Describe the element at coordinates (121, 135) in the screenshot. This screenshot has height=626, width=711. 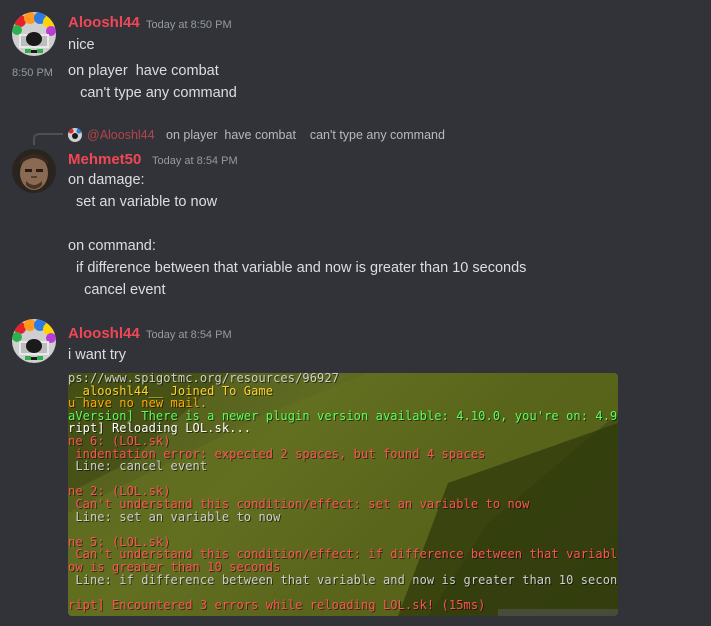
I see `reply-username: @Alooshl44` at that location.